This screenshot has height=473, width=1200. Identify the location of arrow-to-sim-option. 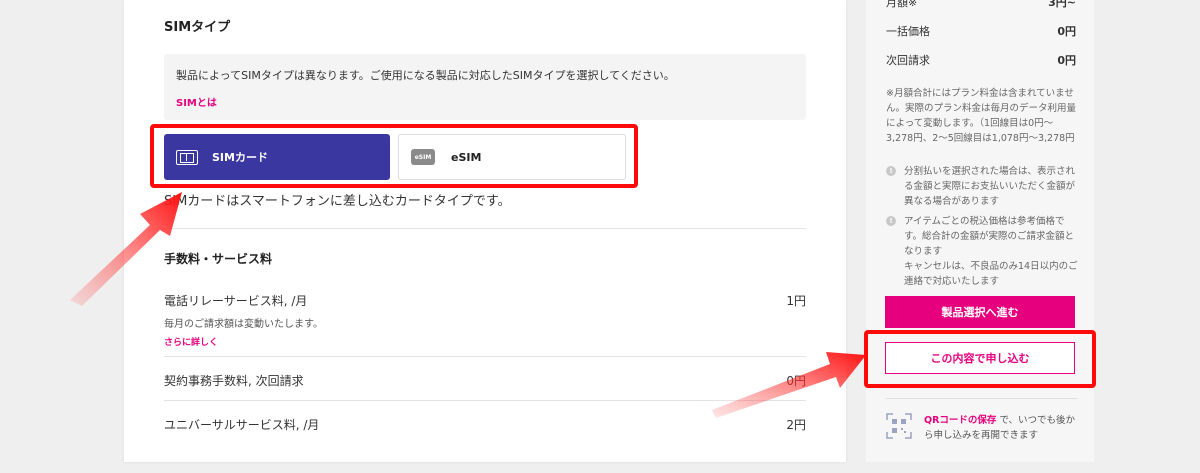
(126, 249).